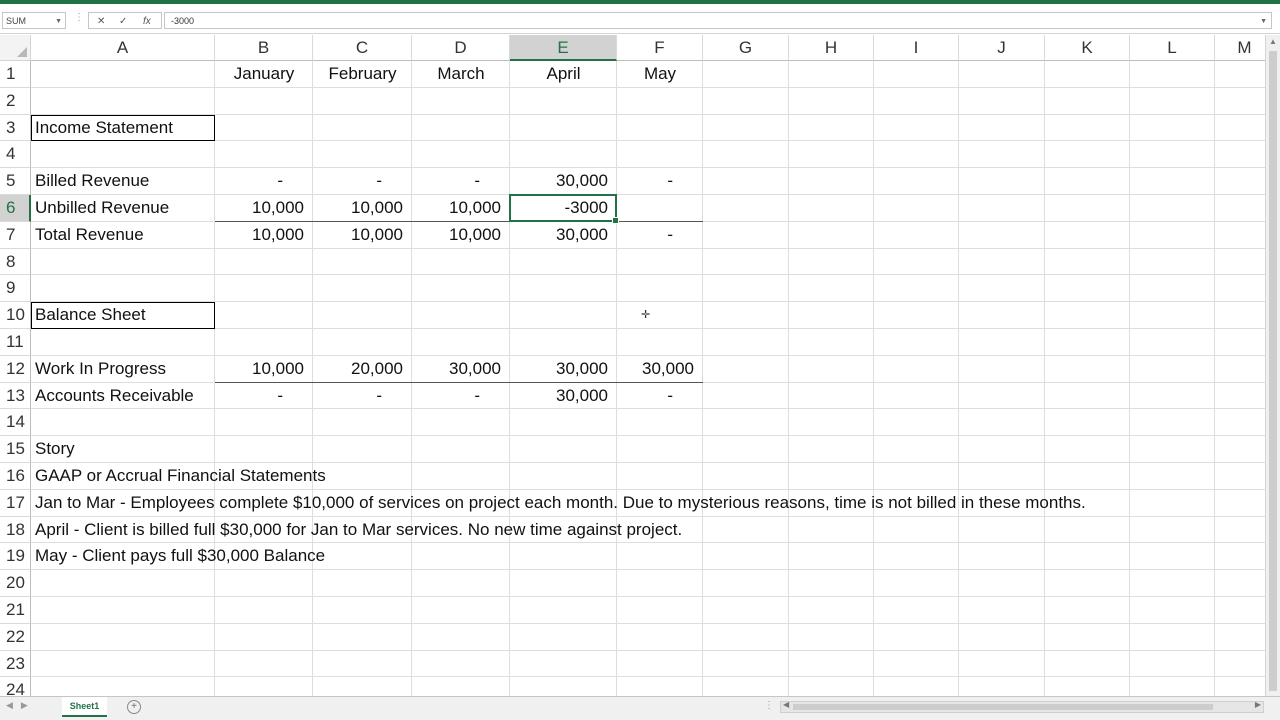 The height and width of the screenshot is (720, 1280). I want to click on active-cell-border, so click(564, 209).